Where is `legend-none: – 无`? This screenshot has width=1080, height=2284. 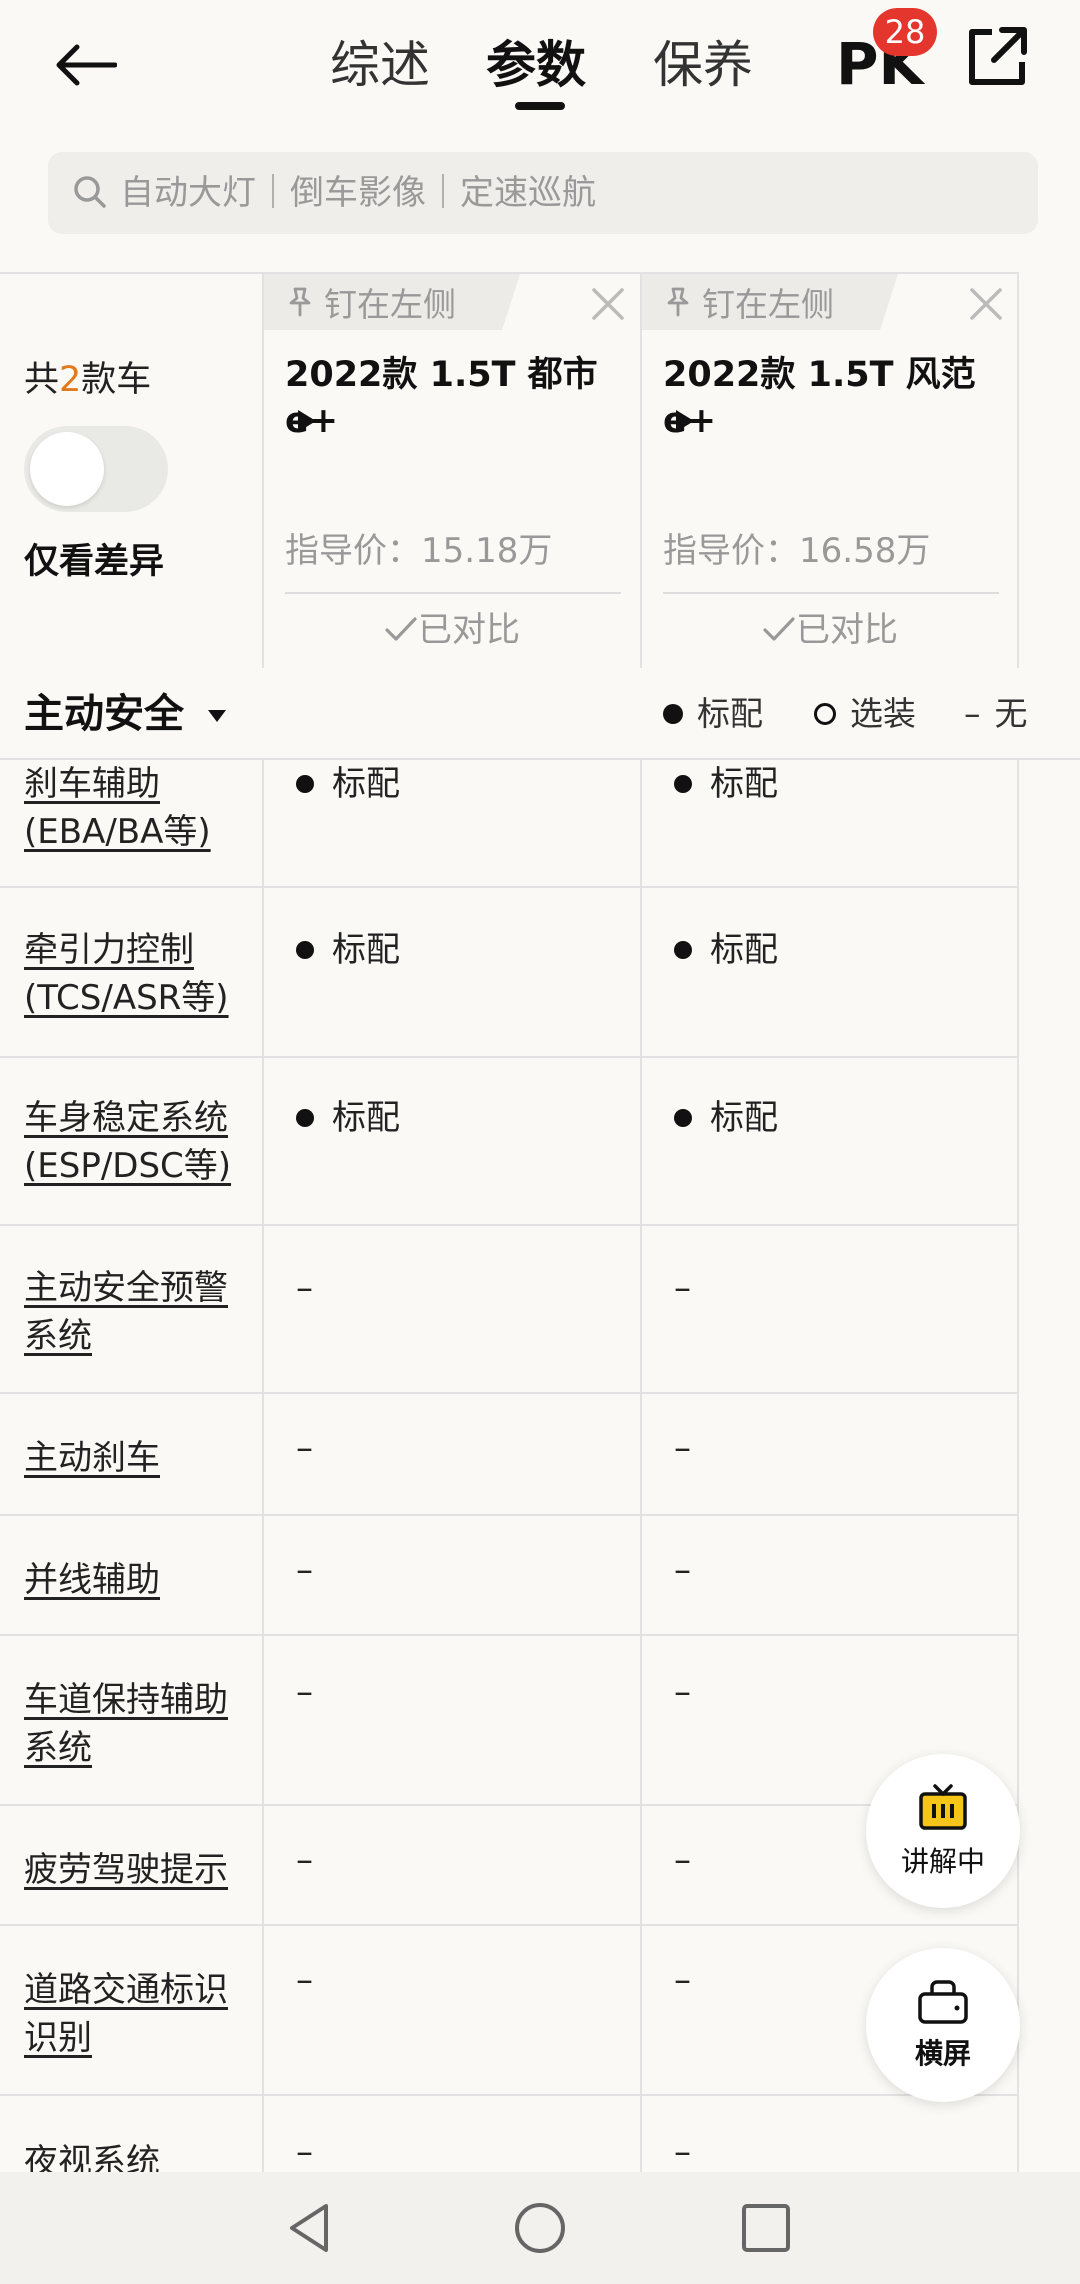 legend-none: – 无 is located at coordinates (996, 713).